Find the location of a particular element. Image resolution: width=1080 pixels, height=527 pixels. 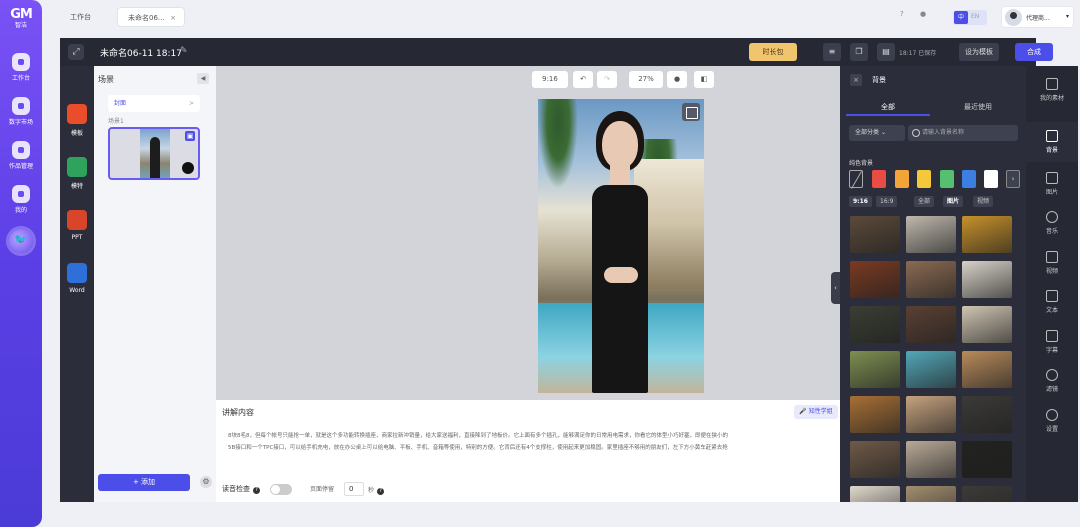

tool-template: 模板 is located at coordinates (77, 120).